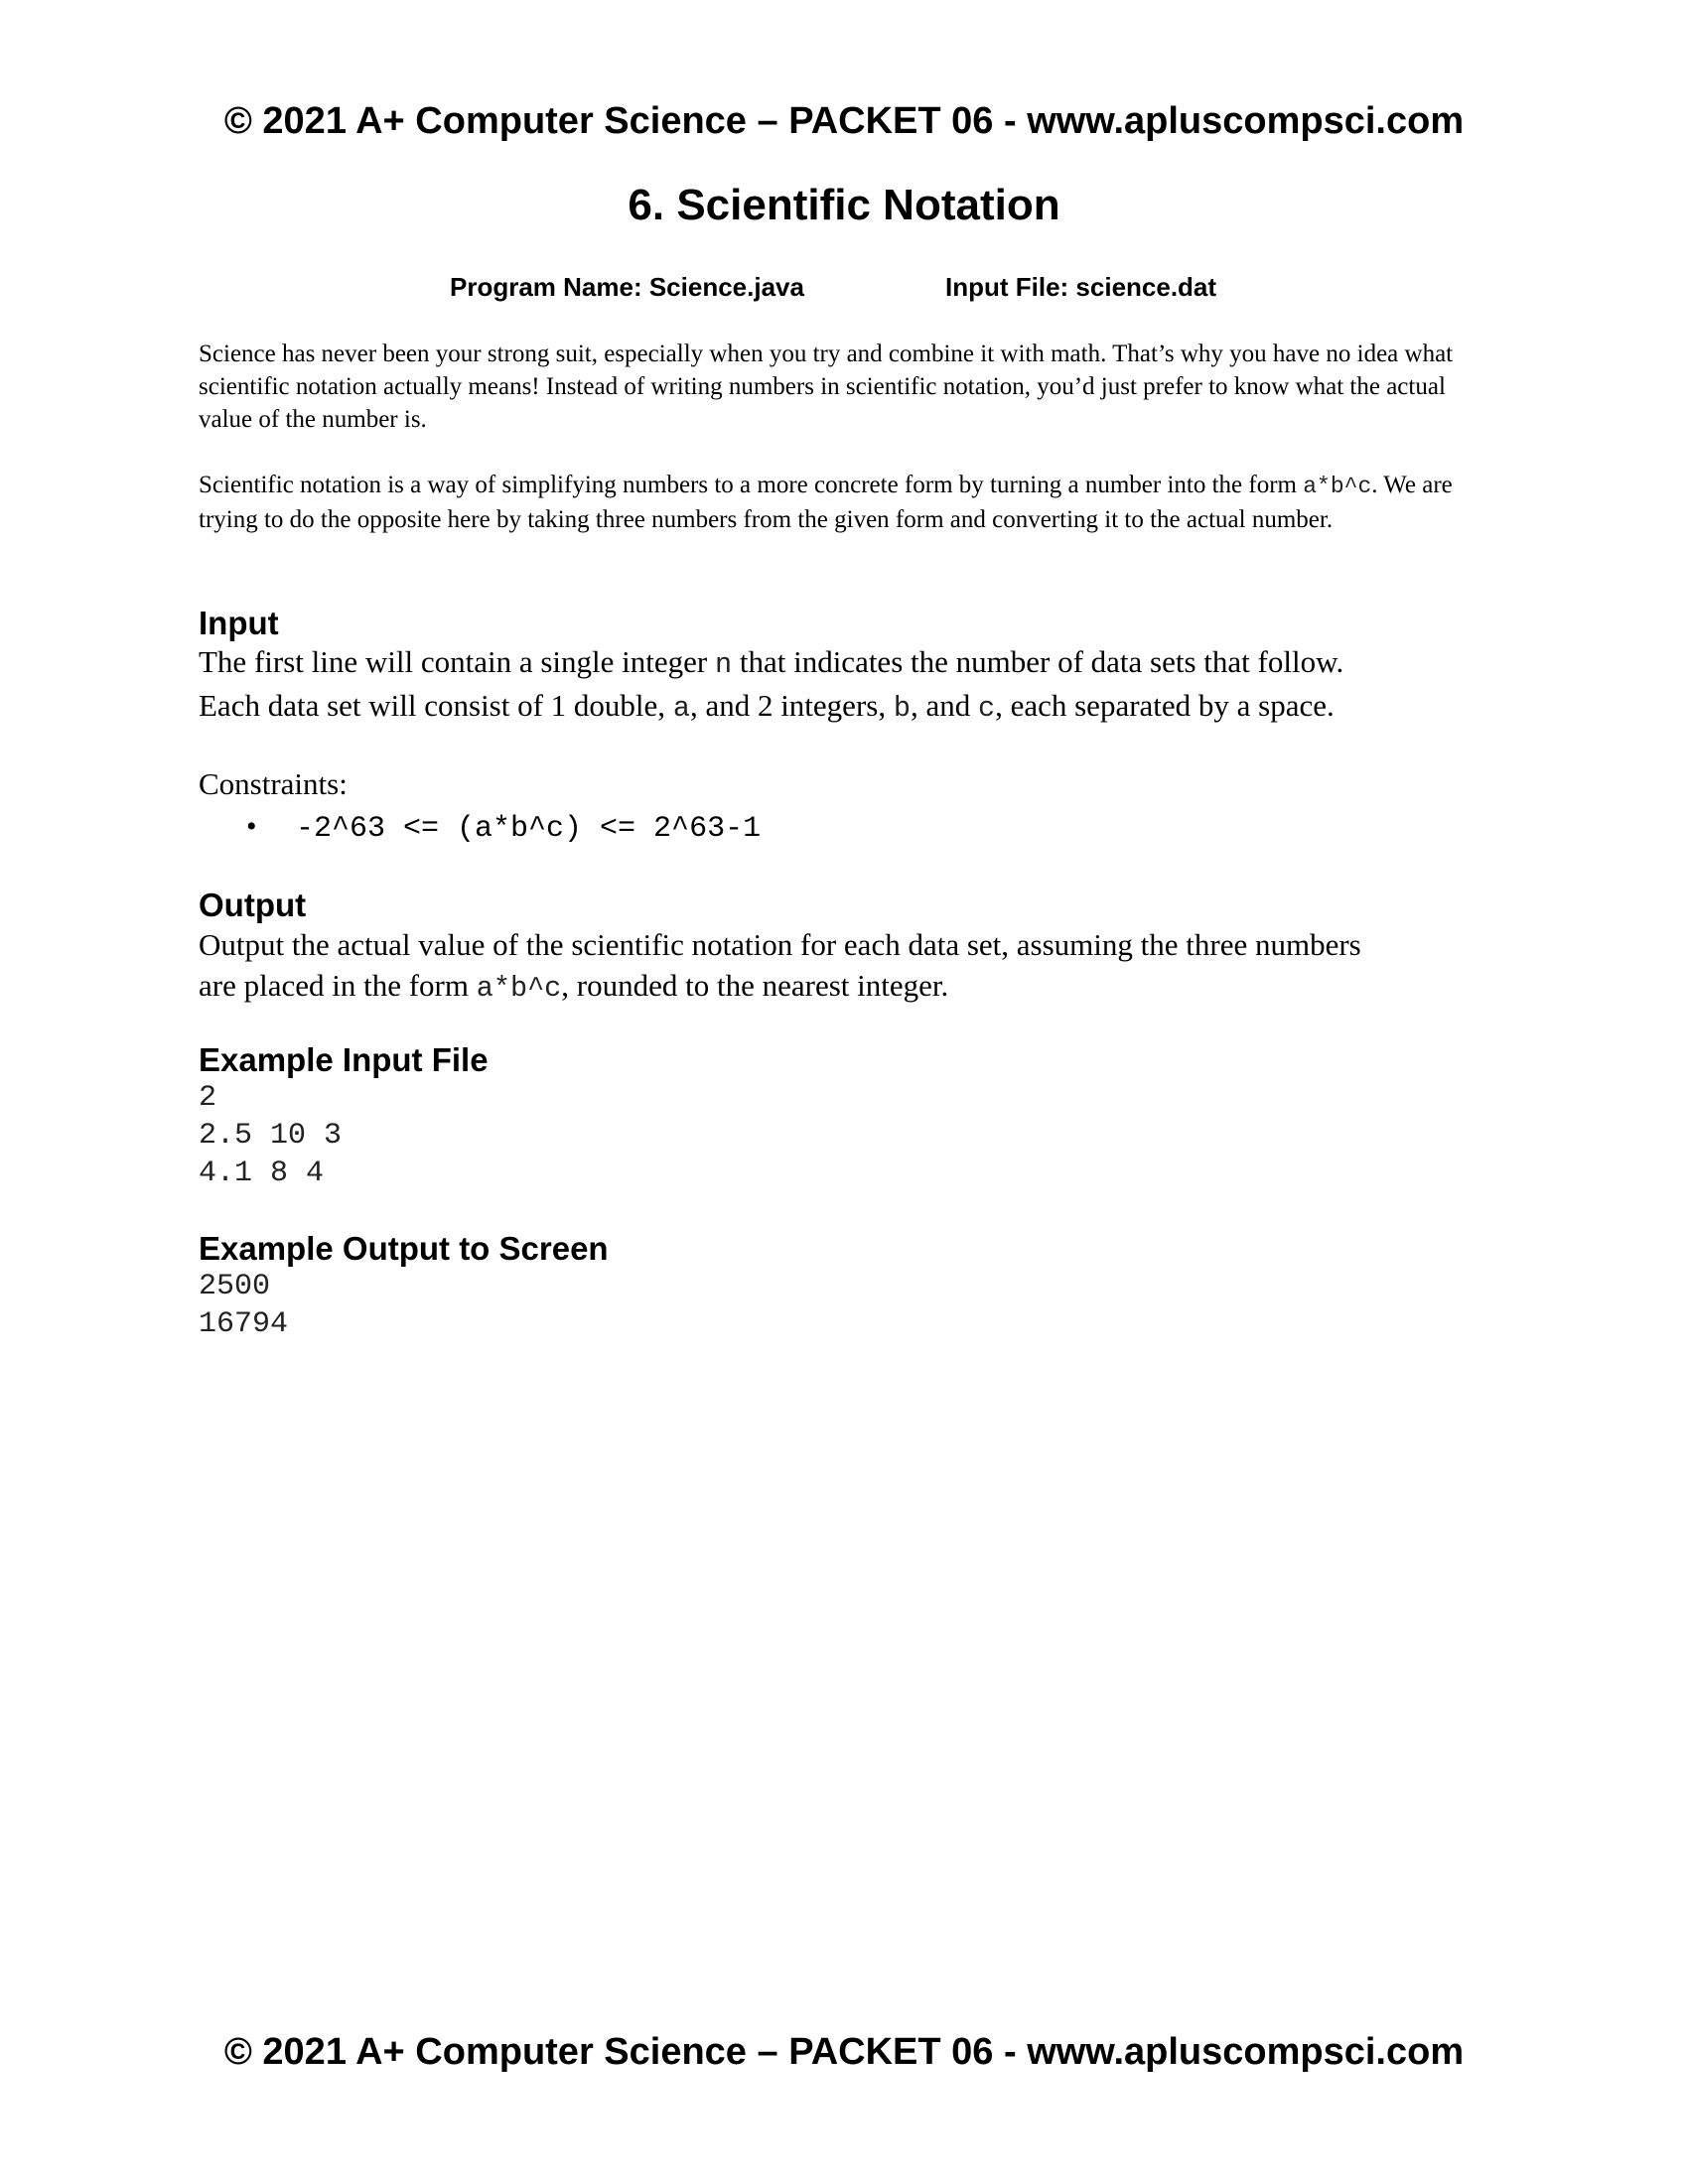 This screenshot has height=2184, width=1688. Describe the element at coordinates (723, 664) in the screenshot. I see `n-code: n` at that location.